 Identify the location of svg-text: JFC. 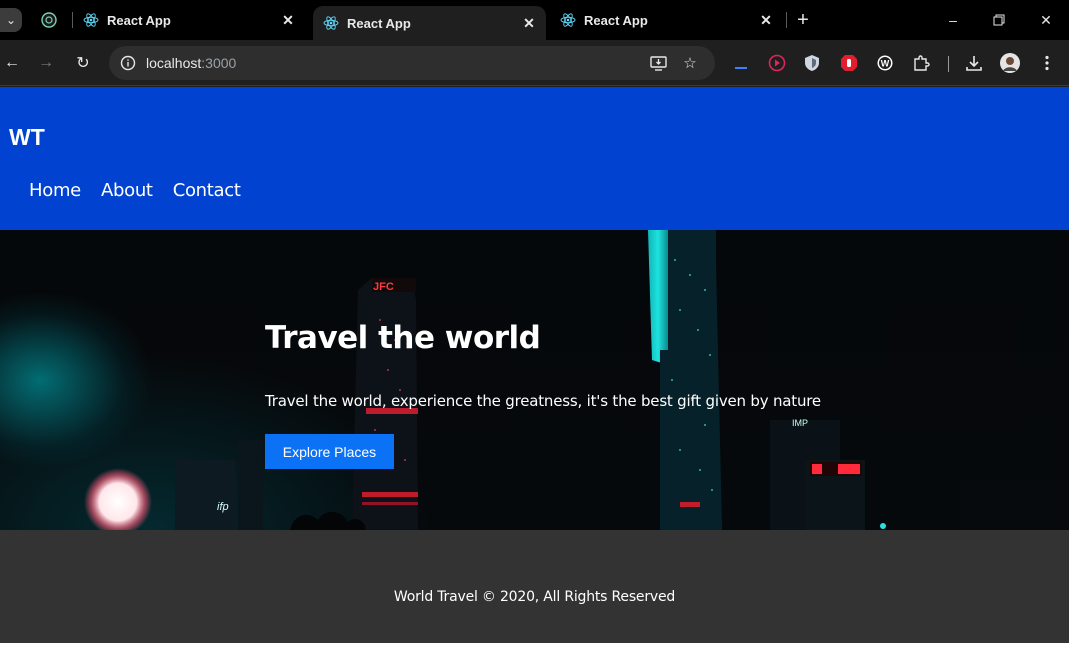
(383, 287).